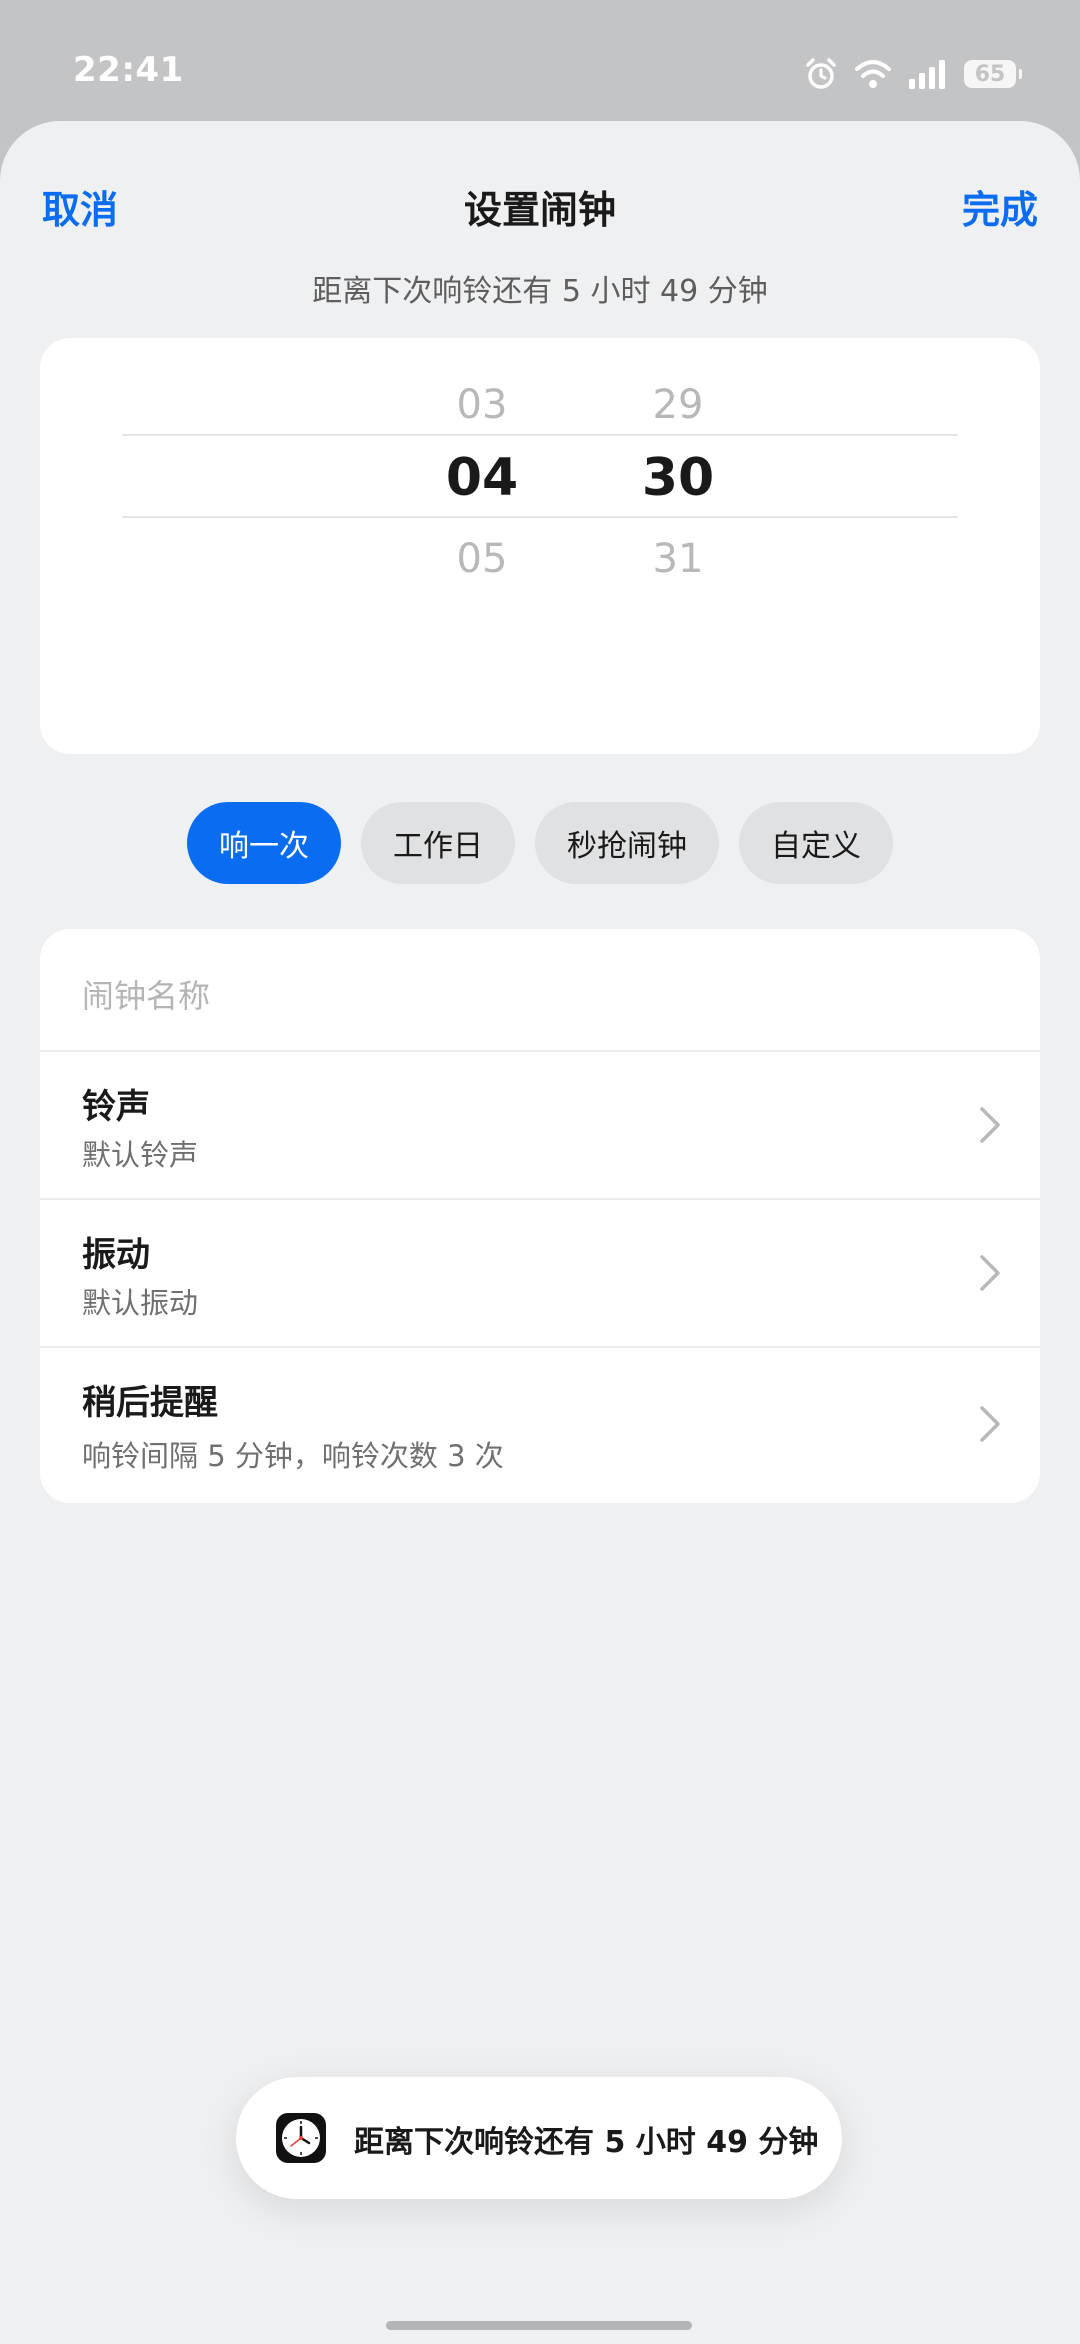  Describe the element at coordinates (264, 843) in the screenshot. I see `repeat-once-chip: 响一次` at that location.